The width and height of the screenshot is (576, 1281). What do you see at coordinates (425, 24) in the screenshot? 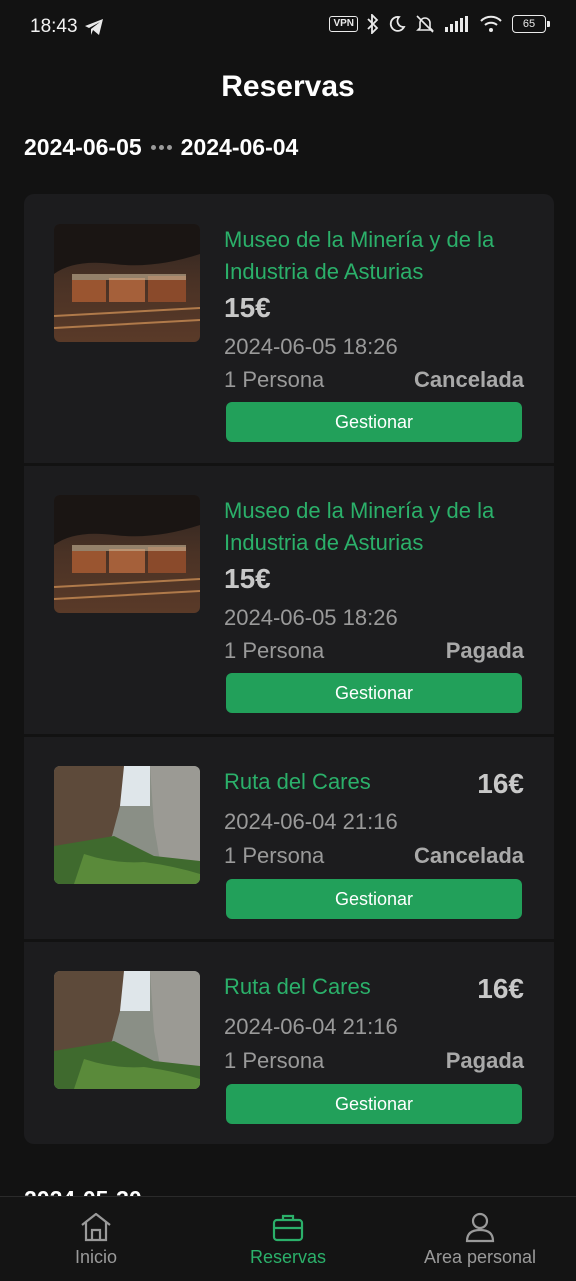
I see `bell-off-icon` at bounding box center [425, 24].